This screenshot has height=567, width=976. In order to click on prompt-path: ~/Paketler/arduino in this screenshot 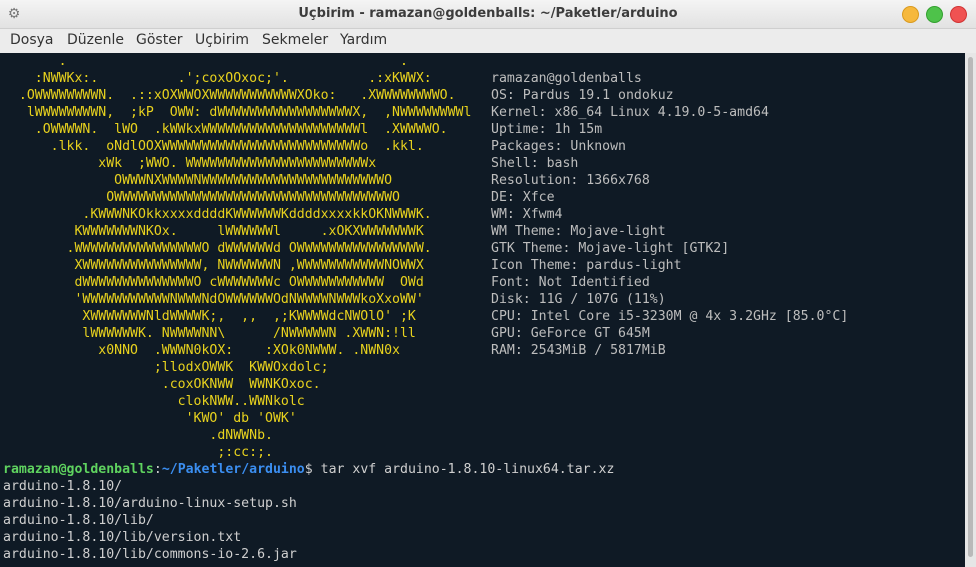, I will do `click(233, 469)`.